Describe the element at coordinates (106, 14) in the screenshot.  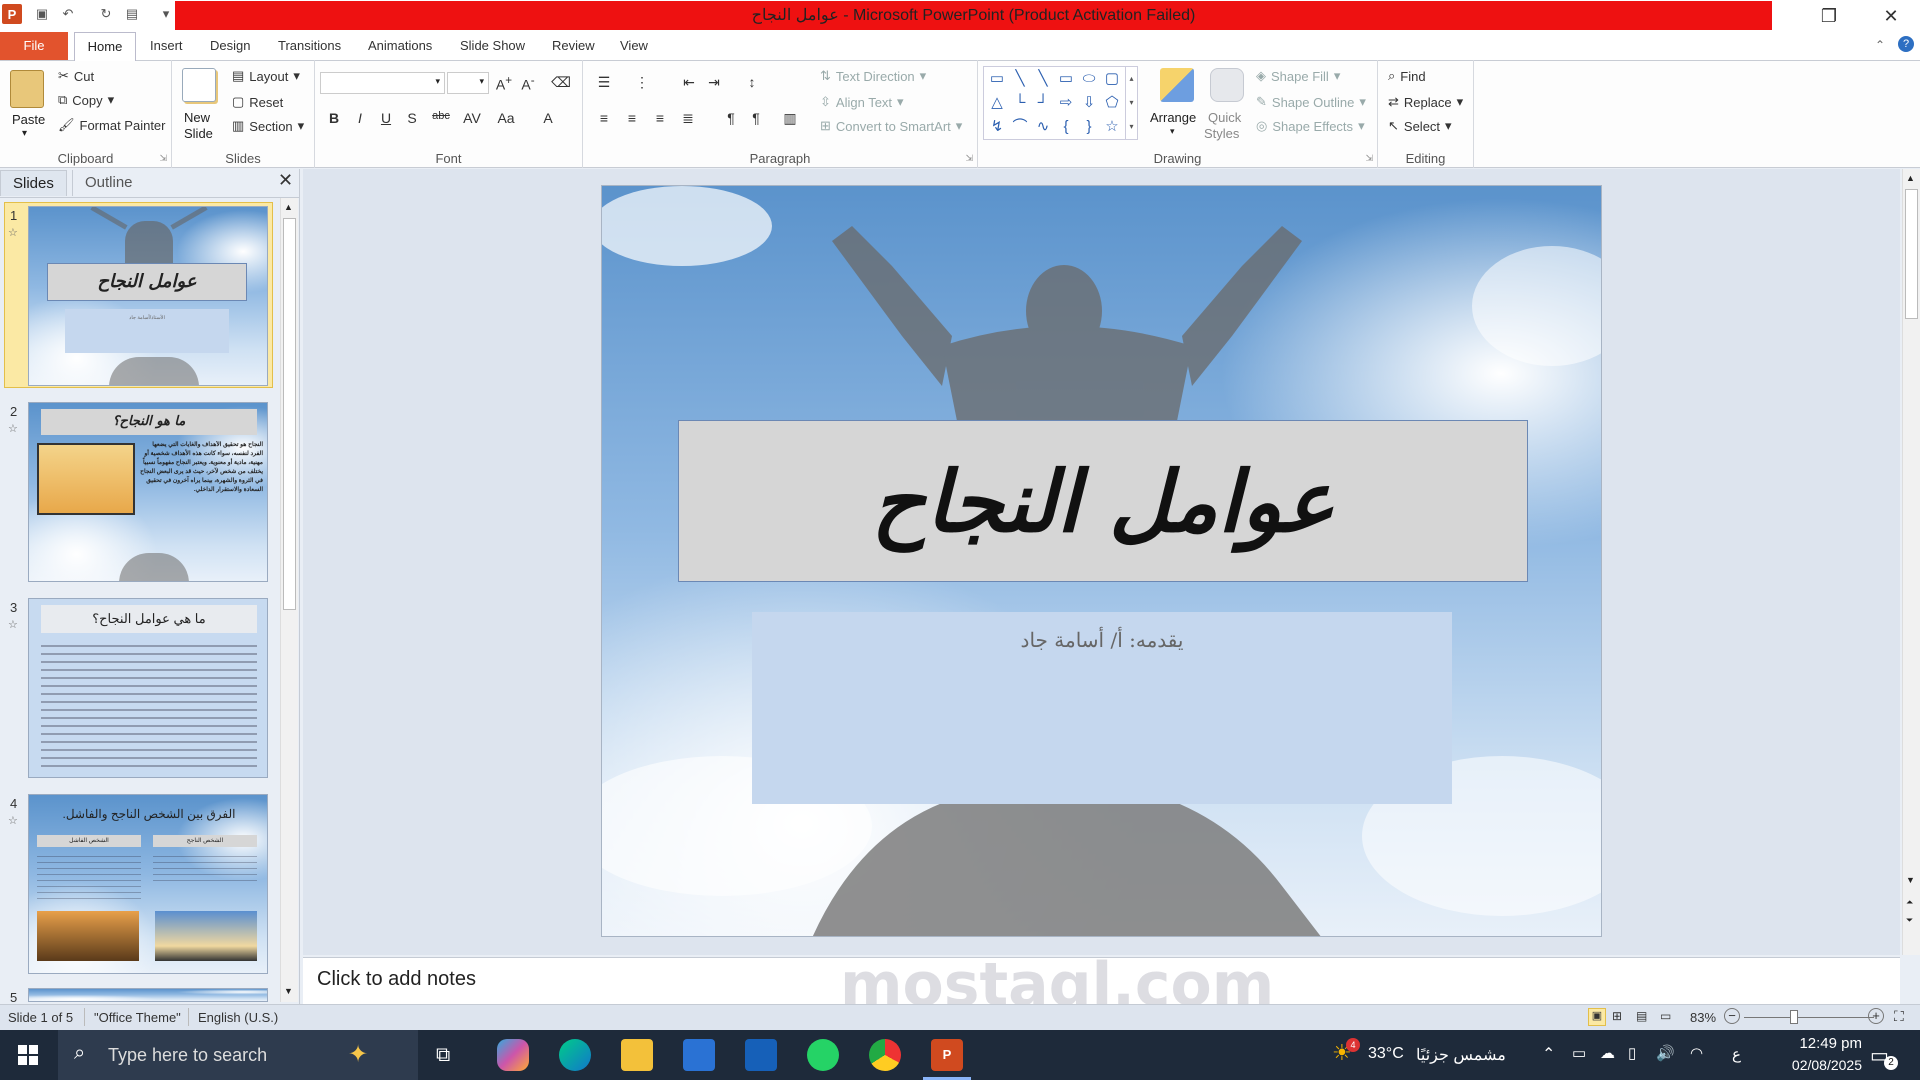
I see `redo-icon: ↻` at that location.